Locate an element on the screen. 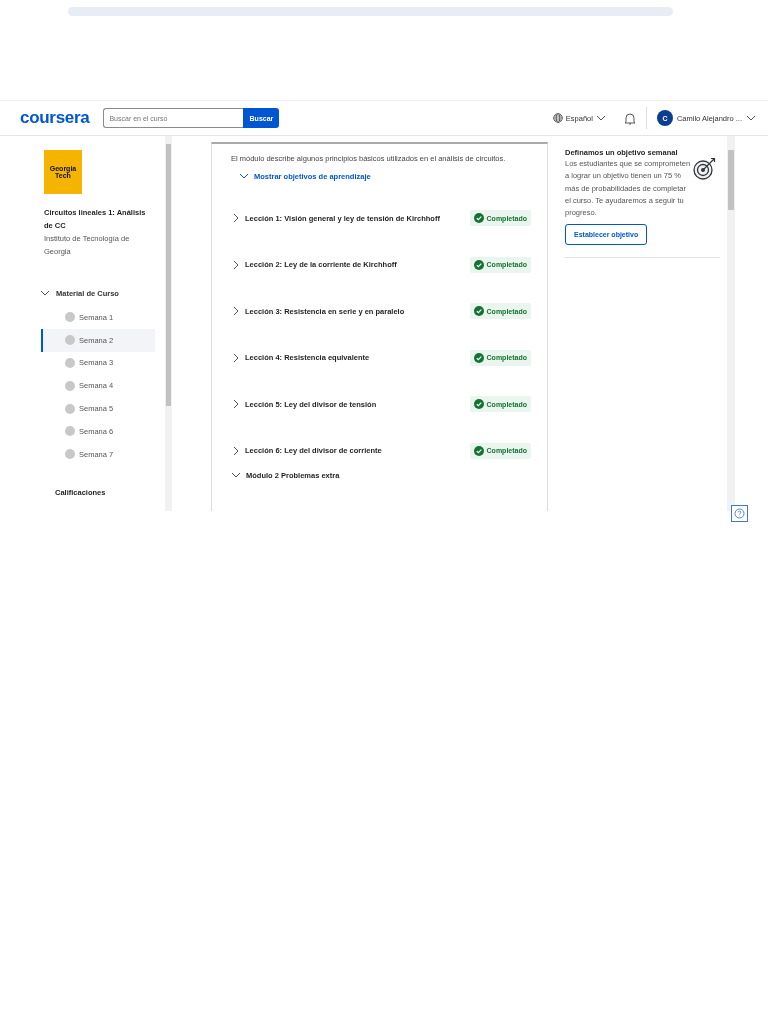 This screenshot has height=1024, width=768. globe-icon is located at coordinates (557, 118).